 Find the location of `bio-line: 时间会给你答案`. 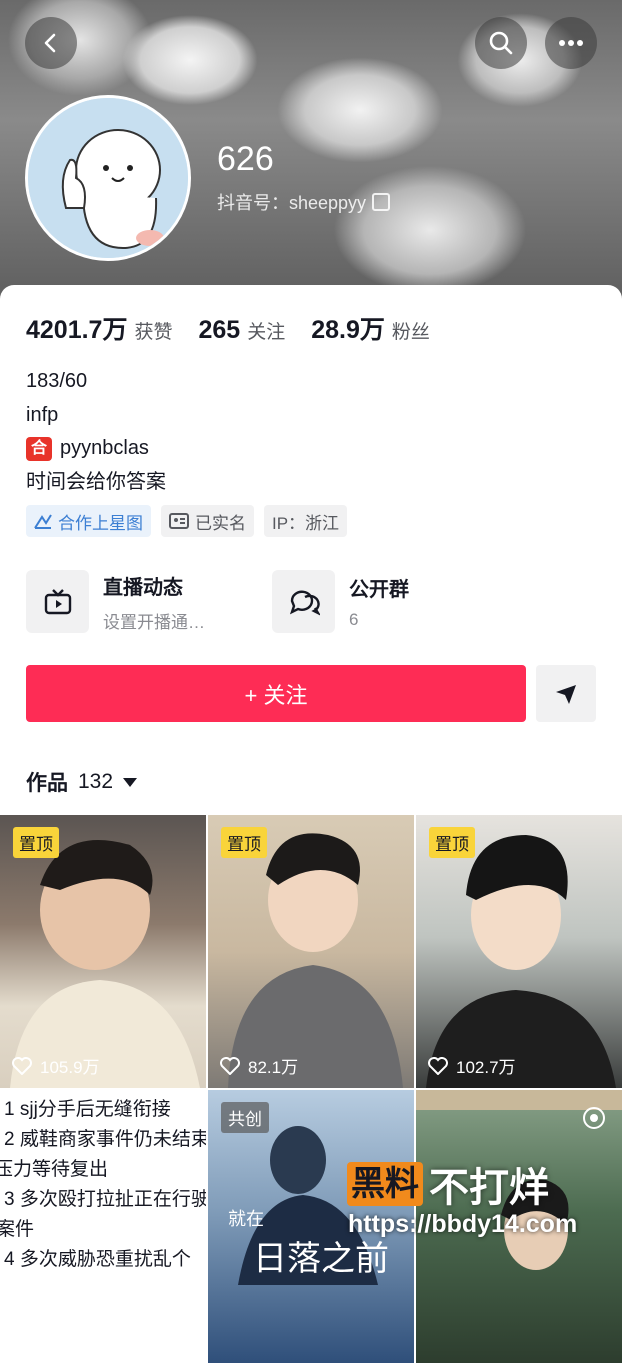

bio-line: 时间会给你答案 is located at coordinates (96, 481).